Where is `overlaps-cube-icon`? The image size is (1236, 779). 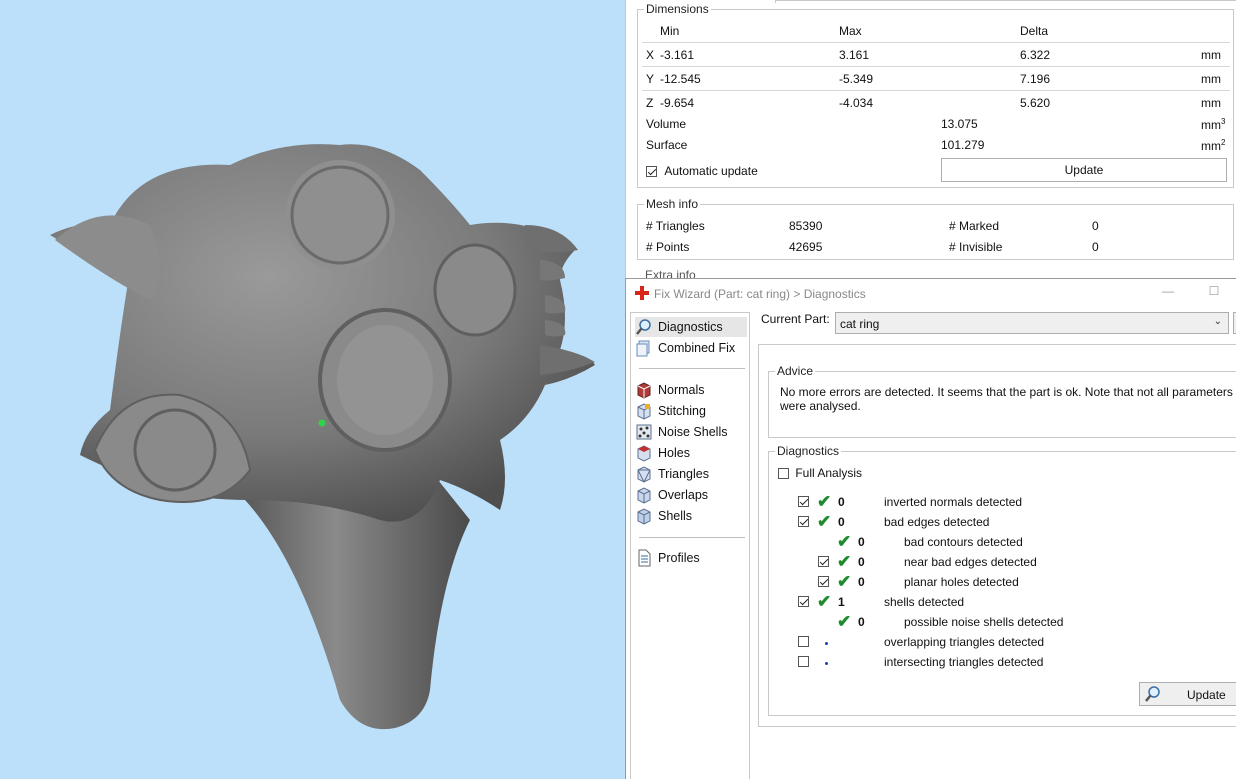
overlaps-cube-icon is located at coordinates (644, 495).